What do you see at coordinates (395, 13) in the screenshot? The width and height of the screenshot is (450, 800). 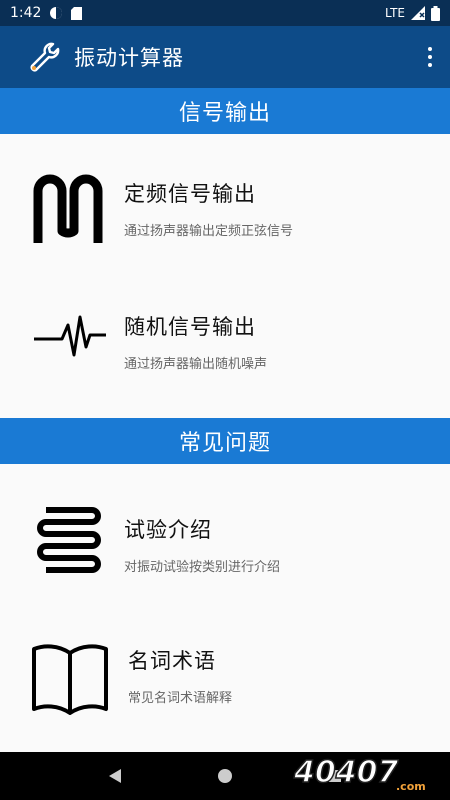 I see `network-type: LTE` at bounding box center [395, 13].